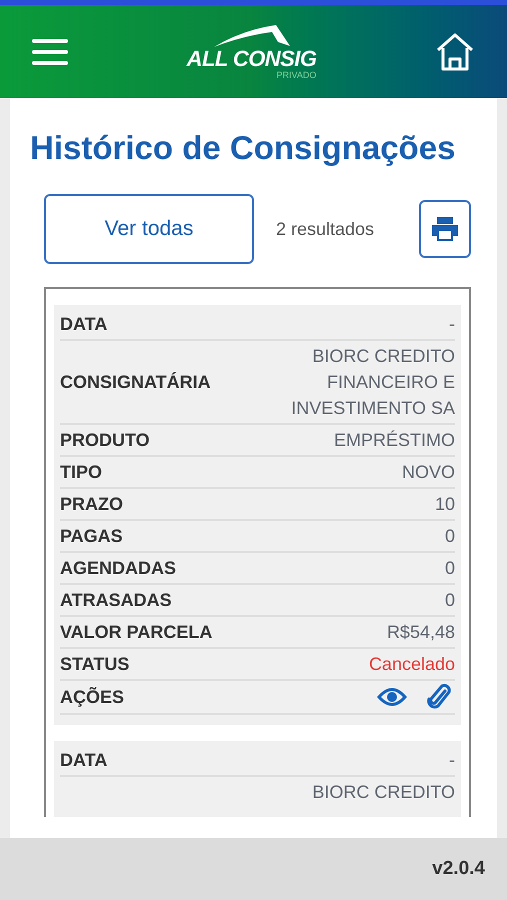  Describe the element at coordinates (136, 632) in the screenshot. I see `field-label: VALOR PARCELA` at that location.